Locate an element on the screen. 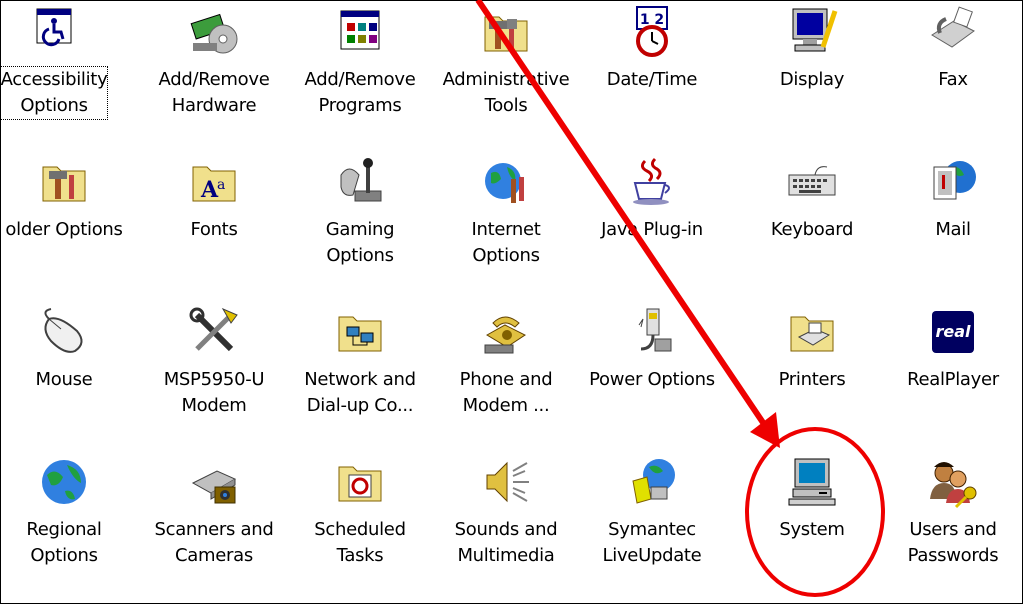 The height and width of the screenshot is (604, 1023). control-panel-item-sounds-multimedia: Sounds and Multimedia is located at coordinates (506, 512).